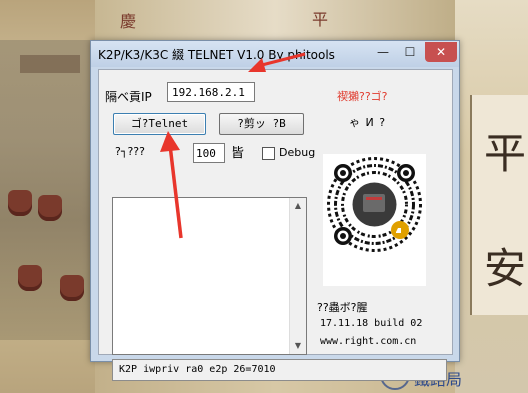 The height and width of the screenshot is (393, 528). I want to click on version-text: 17.11.18 build 02, so click(371, 323).